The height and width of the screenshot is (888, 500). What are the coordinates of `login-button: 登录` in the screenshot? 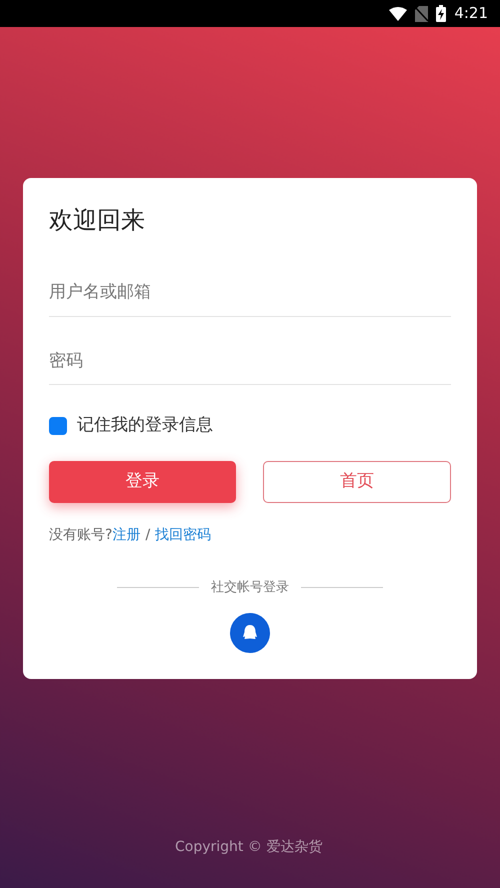 It's located at (142, 481).